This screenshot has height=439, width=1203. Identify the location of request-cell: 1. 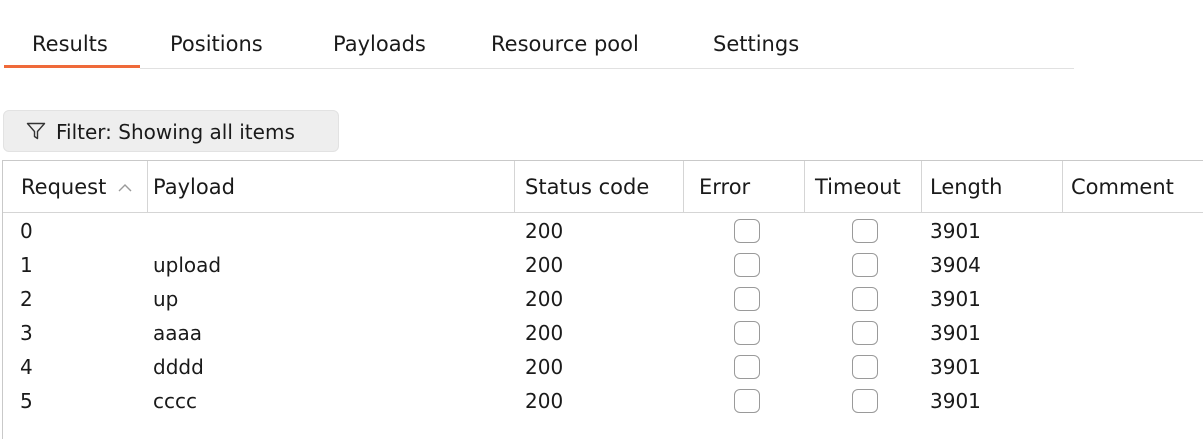
(26, 265).